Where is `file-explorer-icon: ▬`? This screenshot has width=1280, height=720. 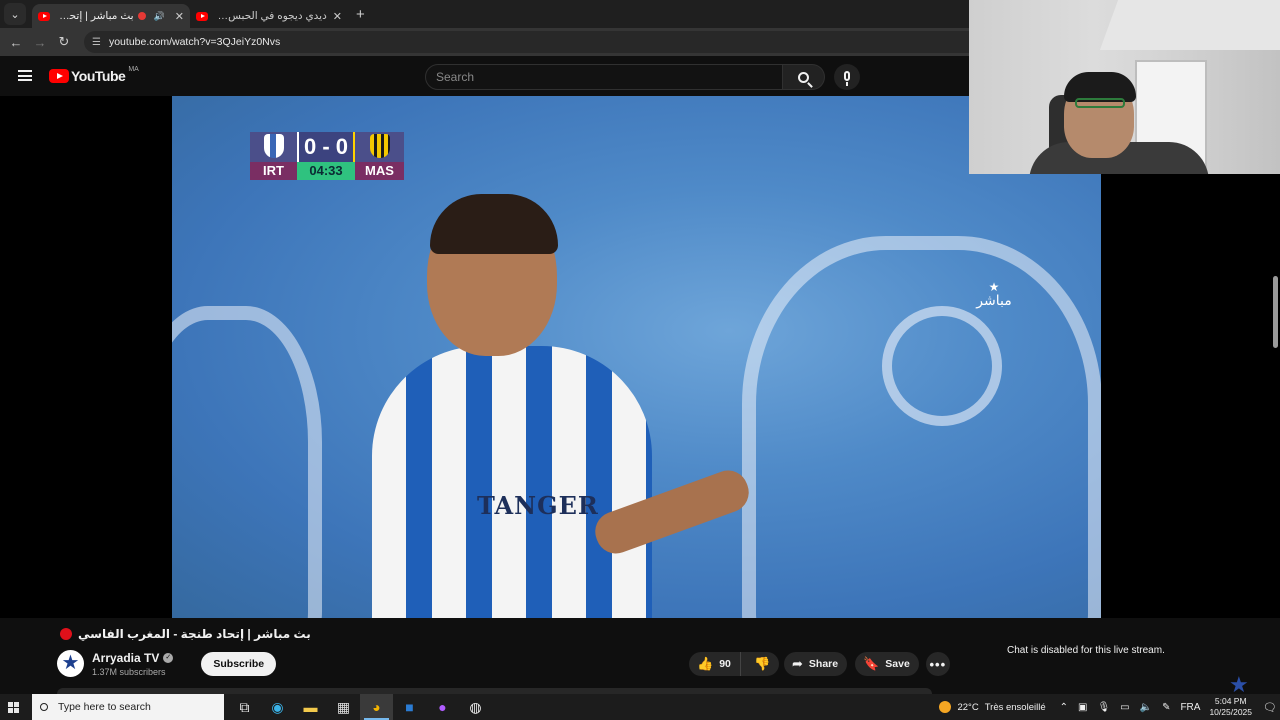 file-explorer-icon: ▬ is located at coordinates (310, 707).